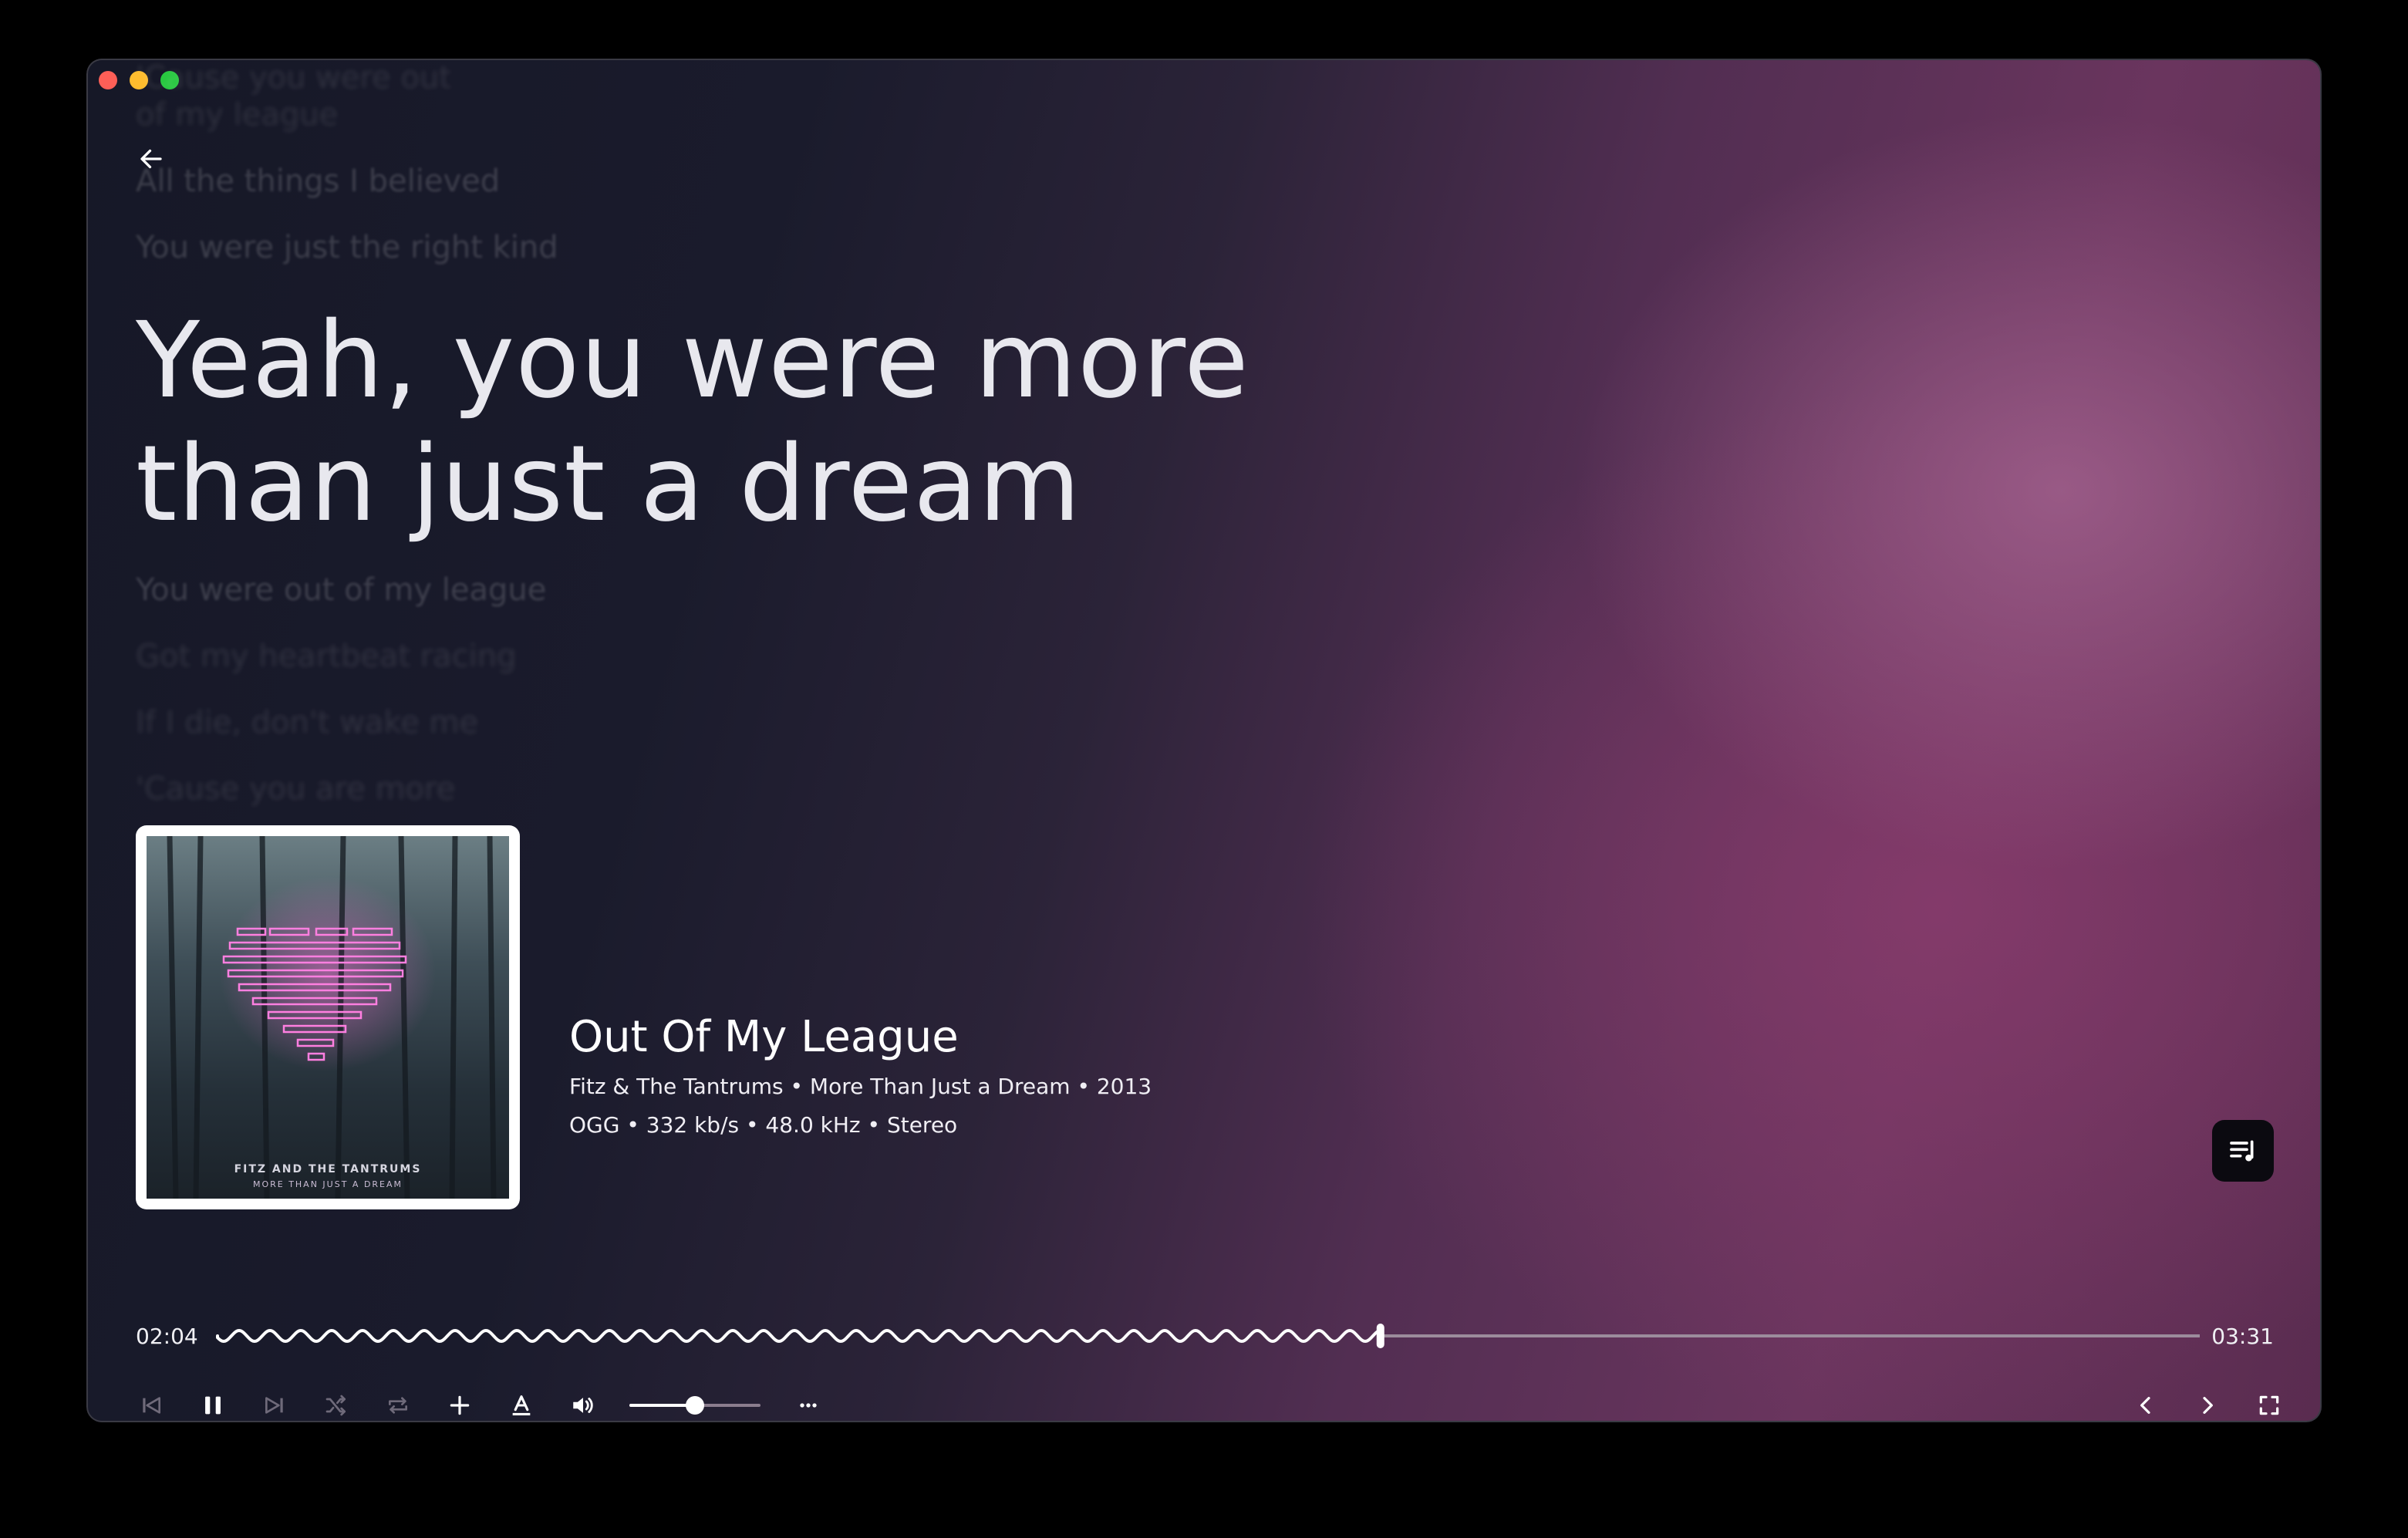  What do you see at coordinates (1380, 1336) in the screenshot?
I see `progress-thumb` at bounding box center [1380, 1336].